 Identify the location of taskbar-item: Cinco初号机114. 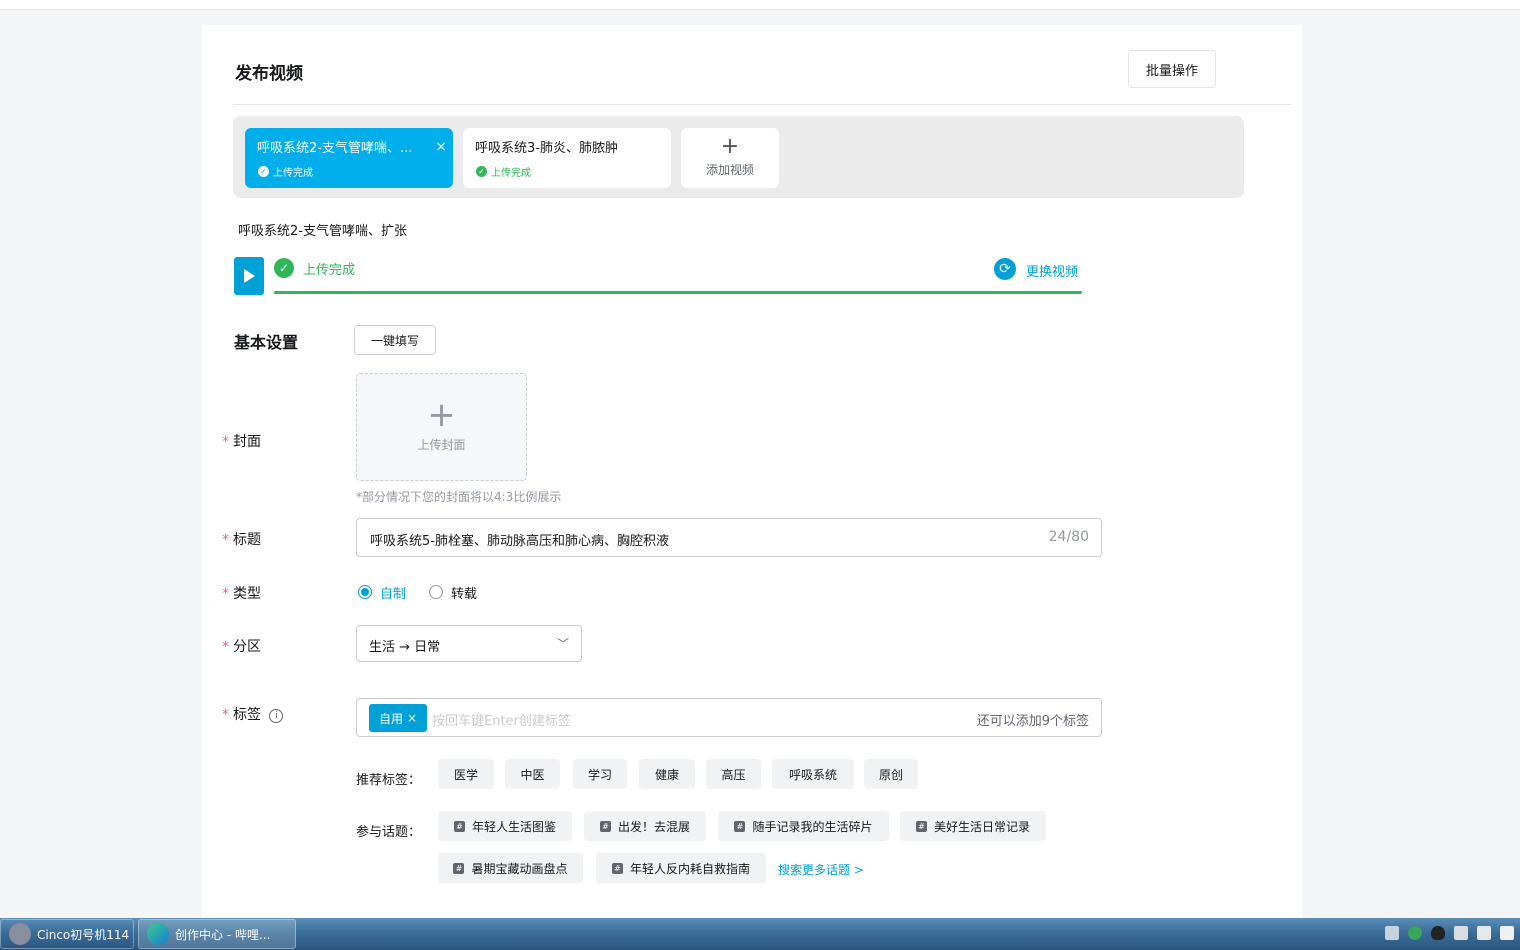
(67, 934).